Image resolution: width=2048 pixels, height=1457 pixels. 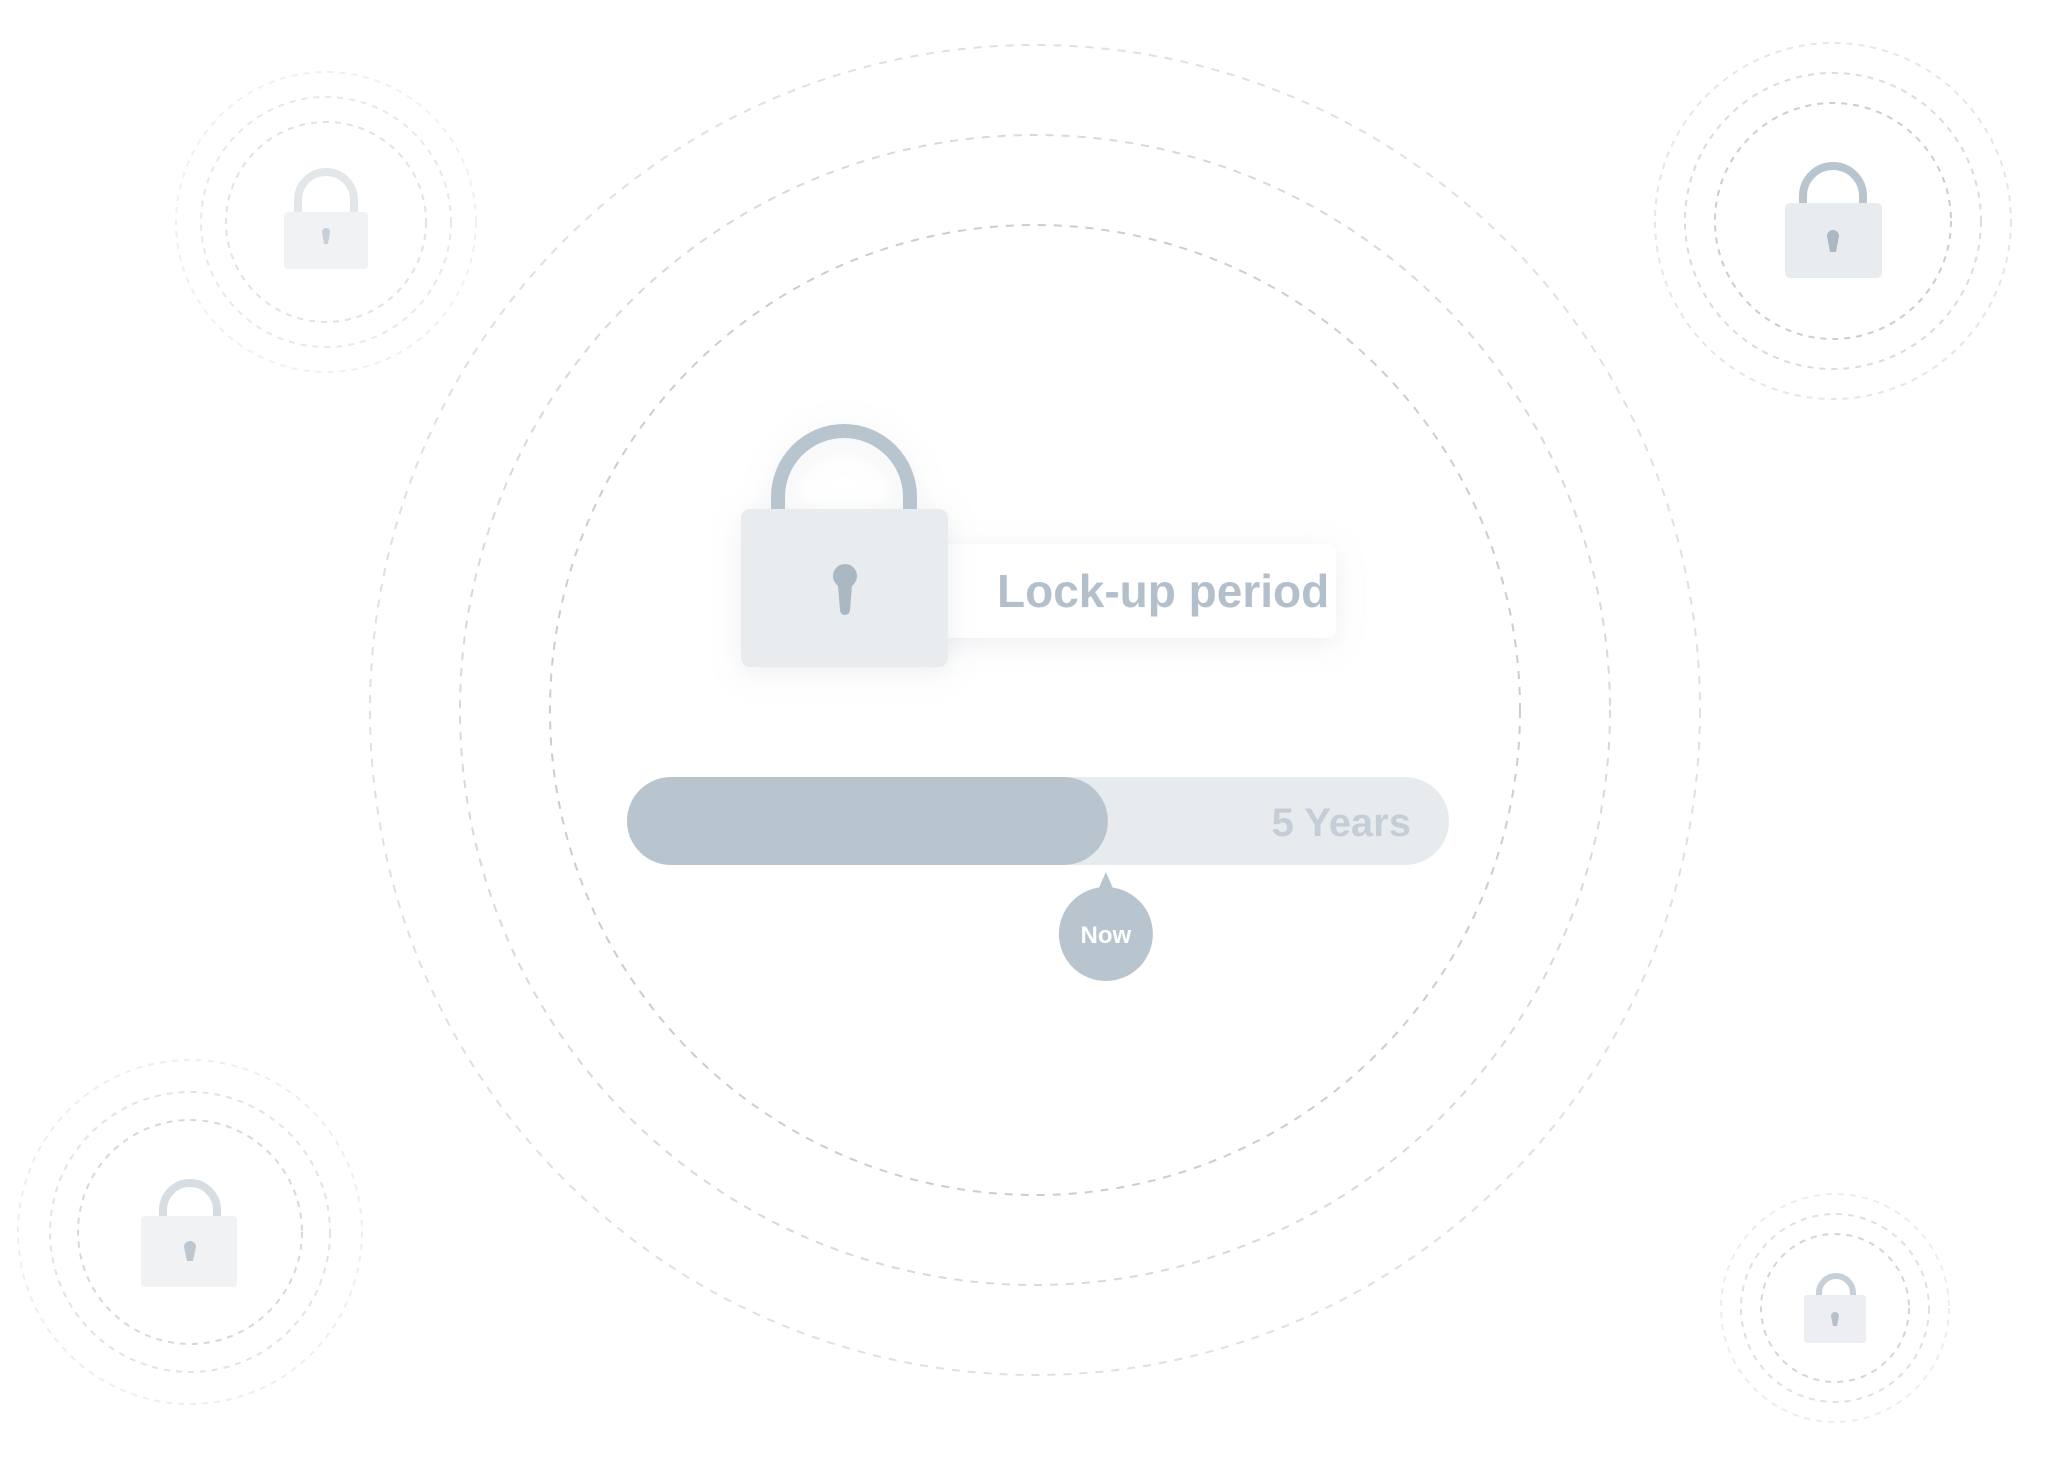 What do you see at coordinates (867, 821) in the screenshot?
I see `progress-fill` at bounding box center [867, 821].